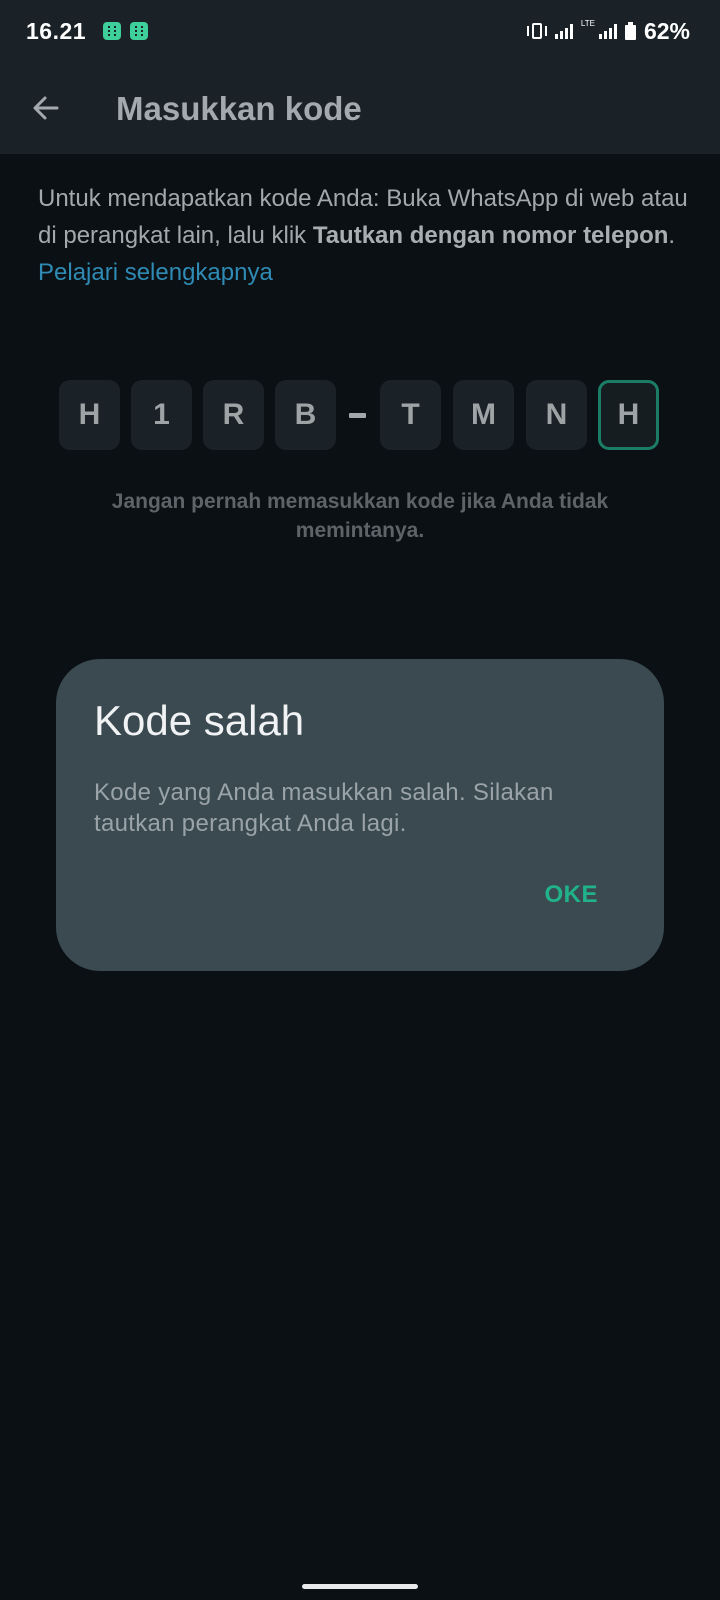 The height and width of the screenshot is (1600, 720). Describe the element at coordinates (536, 31) in the screenshot. I see `vibrate-icon` at that location.